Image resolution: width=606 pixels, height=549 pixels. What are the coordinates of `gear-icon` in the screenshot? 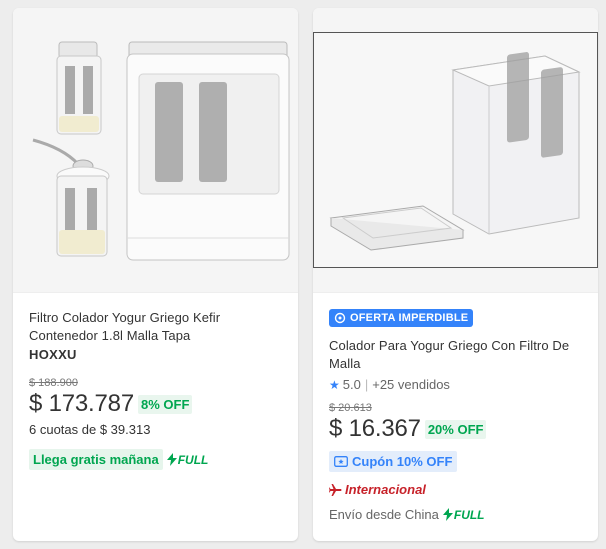 It's located at (340, 318).